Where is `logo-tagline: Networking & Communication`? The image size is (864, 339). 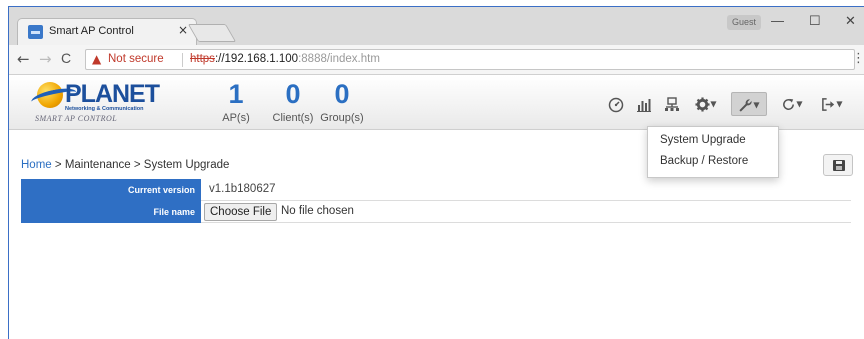 logo-tagline: Networking & Communication is located at coordinates (104, 109).